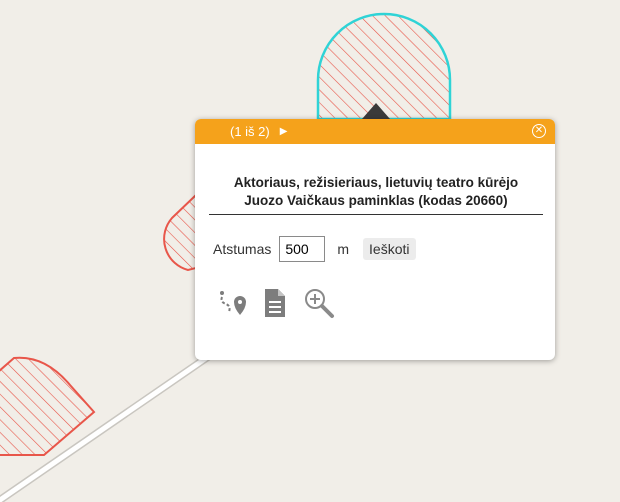  Describe the element at coordinates (180, 232) in the screenshot. I see `heritage-area` at that location.